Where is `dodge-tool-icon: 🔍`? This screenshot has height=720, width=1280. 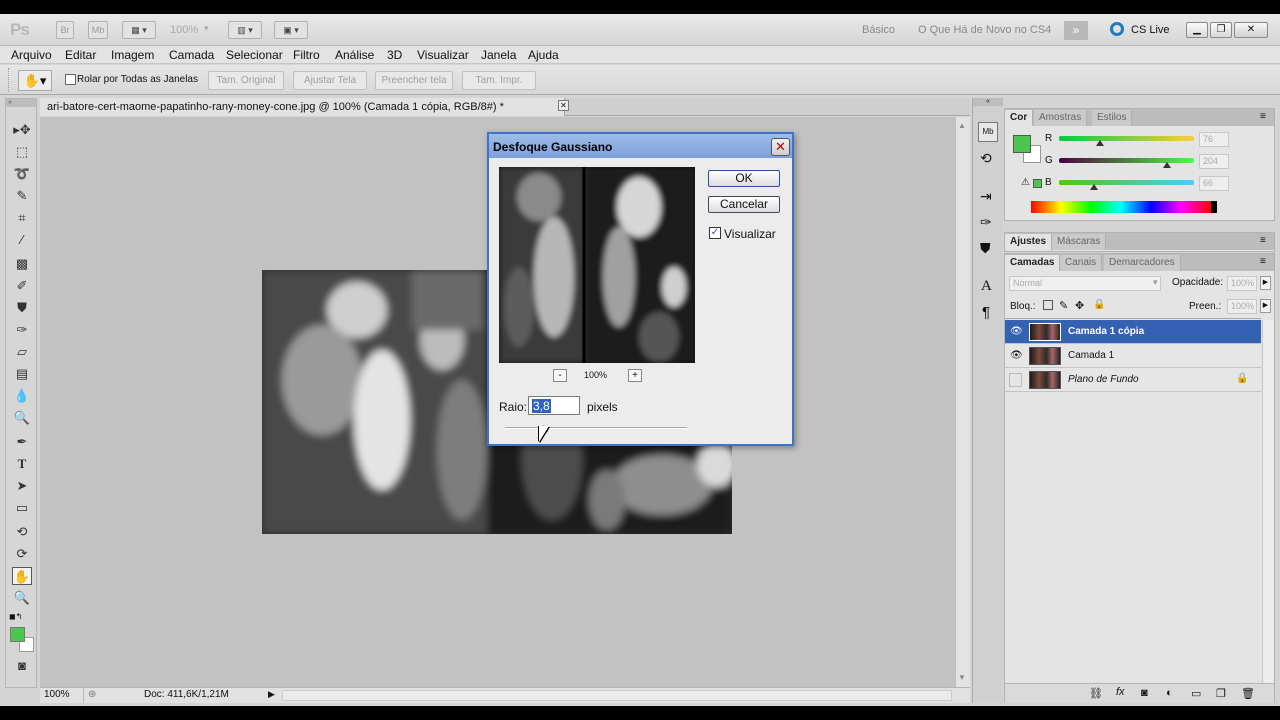 dodge-tool-icon: 🔍 is located at coordinates (22, 418).